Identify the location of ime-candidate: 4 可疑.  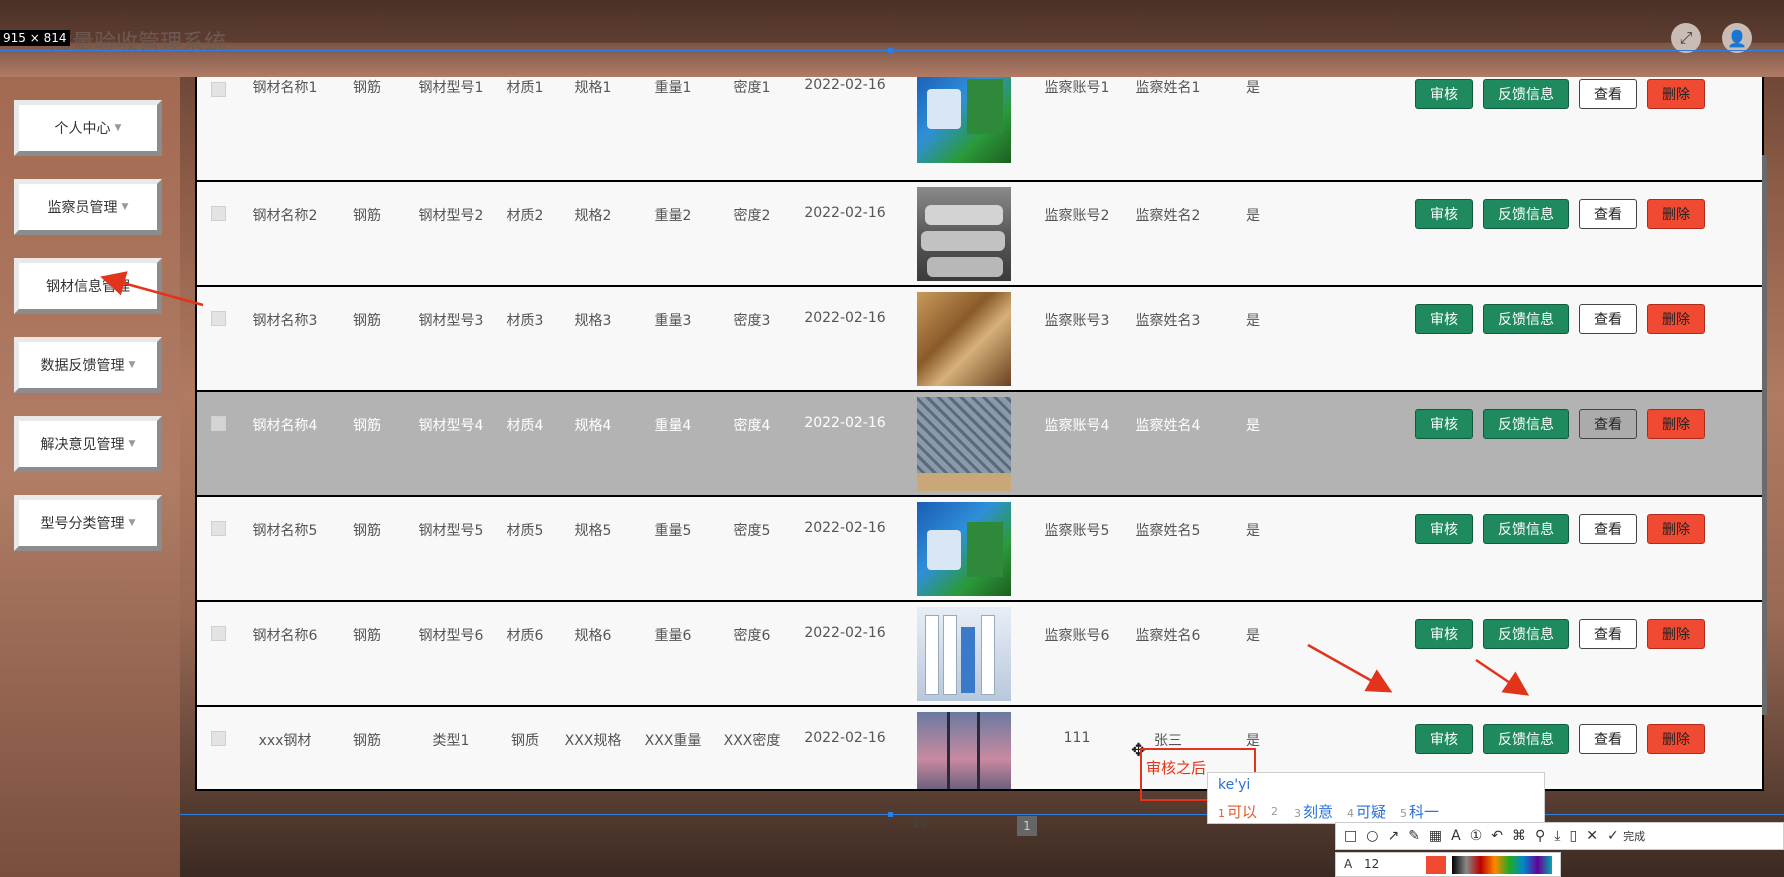
(1366, 811).